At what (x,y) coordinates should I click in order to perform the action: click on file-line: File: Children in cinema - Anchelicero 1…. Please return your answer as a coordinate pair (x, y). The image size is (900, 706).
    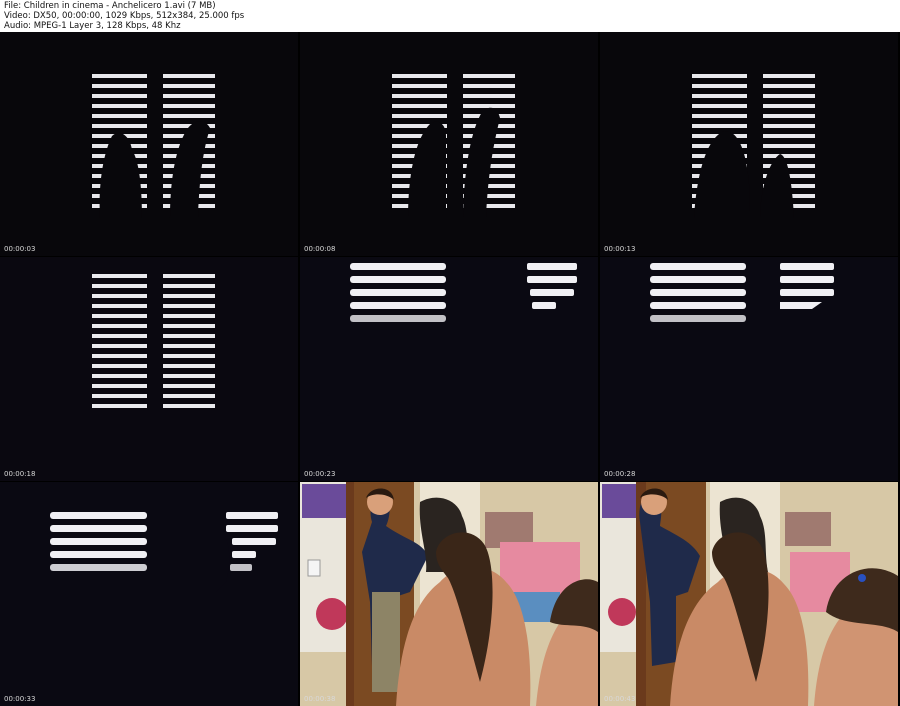
    Looking at the image, I should click on (110, 6).